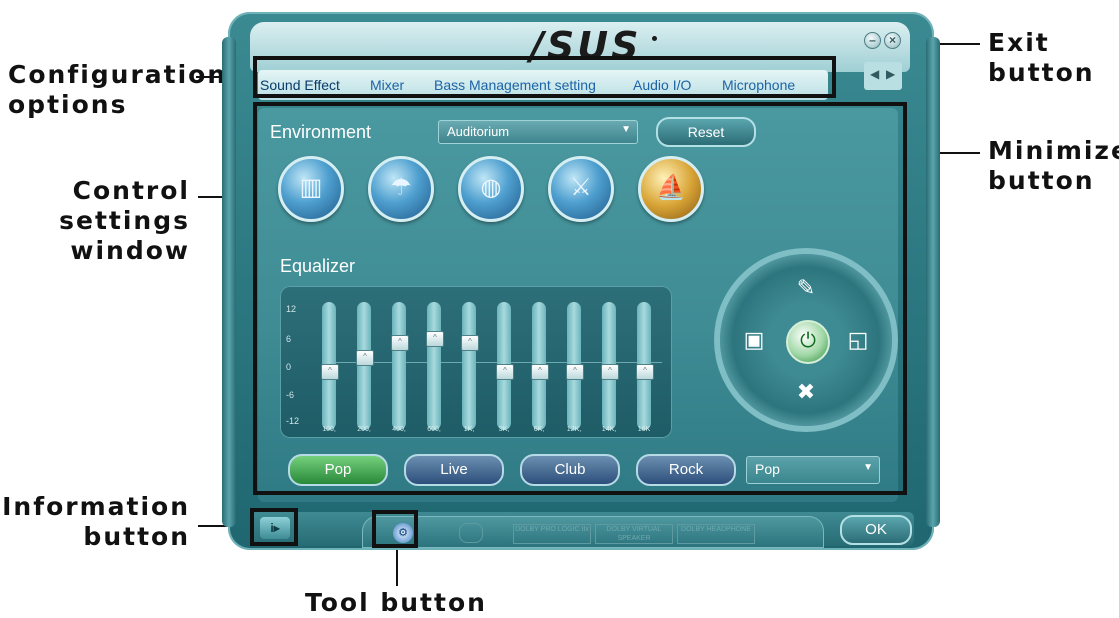 This screenshot has width=1119, height=618. Describe the element at coordinates (874, 74) in the screenshot. I see `tab-scroll-left-icon: ◀` at that location.